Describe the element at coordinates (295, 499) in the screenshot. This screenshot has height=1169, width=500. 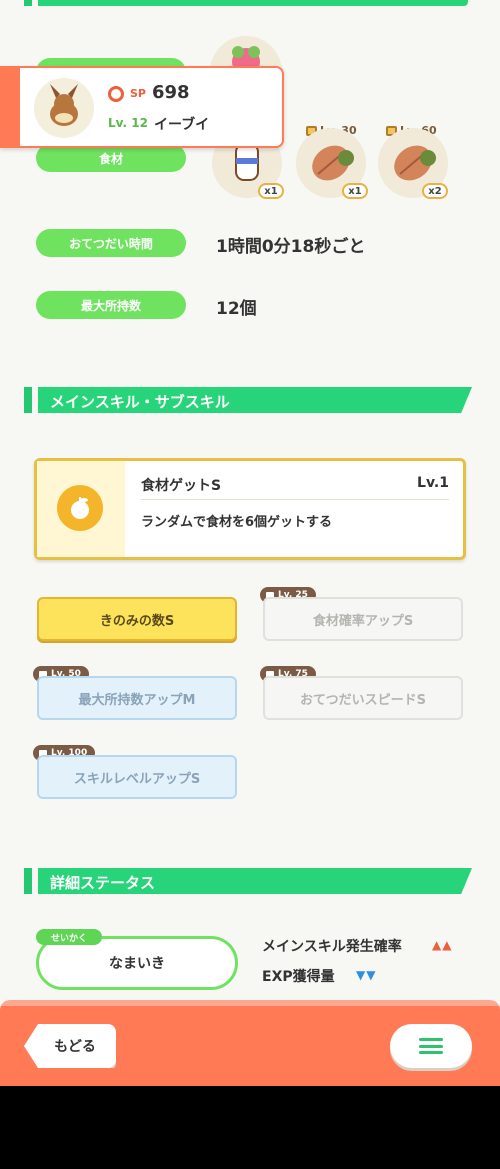
I see `divider` at that location.